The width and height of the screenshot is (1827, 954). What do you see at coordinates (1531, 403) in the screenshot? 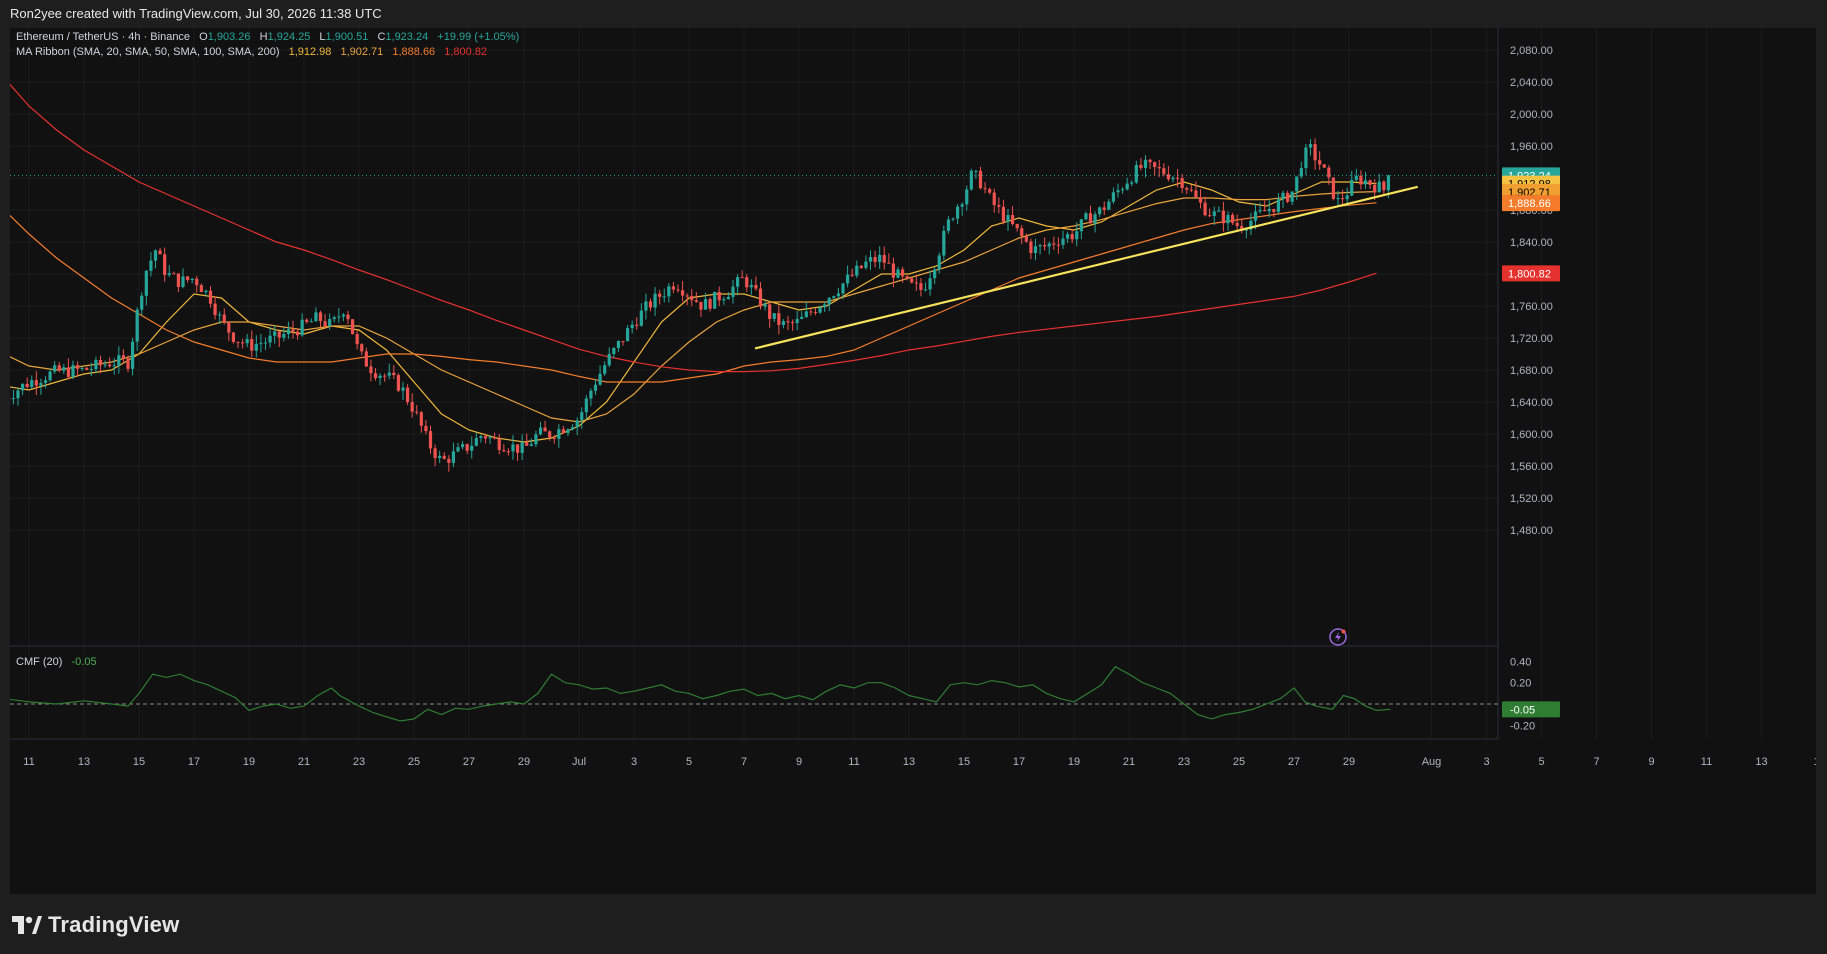
I see `price-tick-label: 1,640.00` at bounding box center [1531, 403].